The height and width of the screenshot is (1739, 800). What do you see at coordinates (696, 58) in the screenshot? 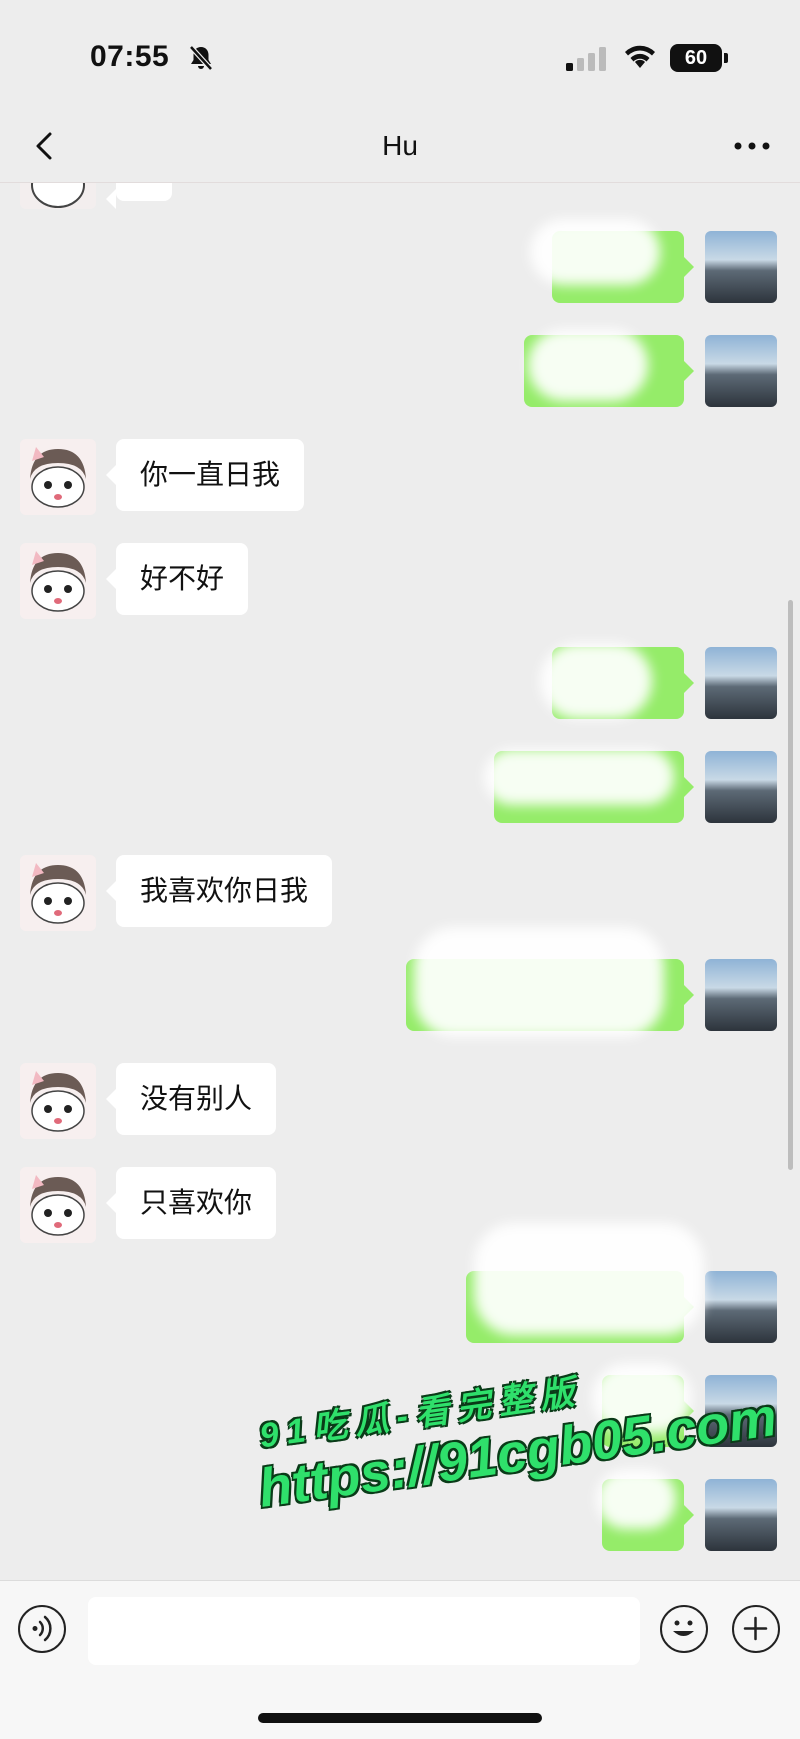
I see `battery-indicator: 60` at bounding box center [696, 58].